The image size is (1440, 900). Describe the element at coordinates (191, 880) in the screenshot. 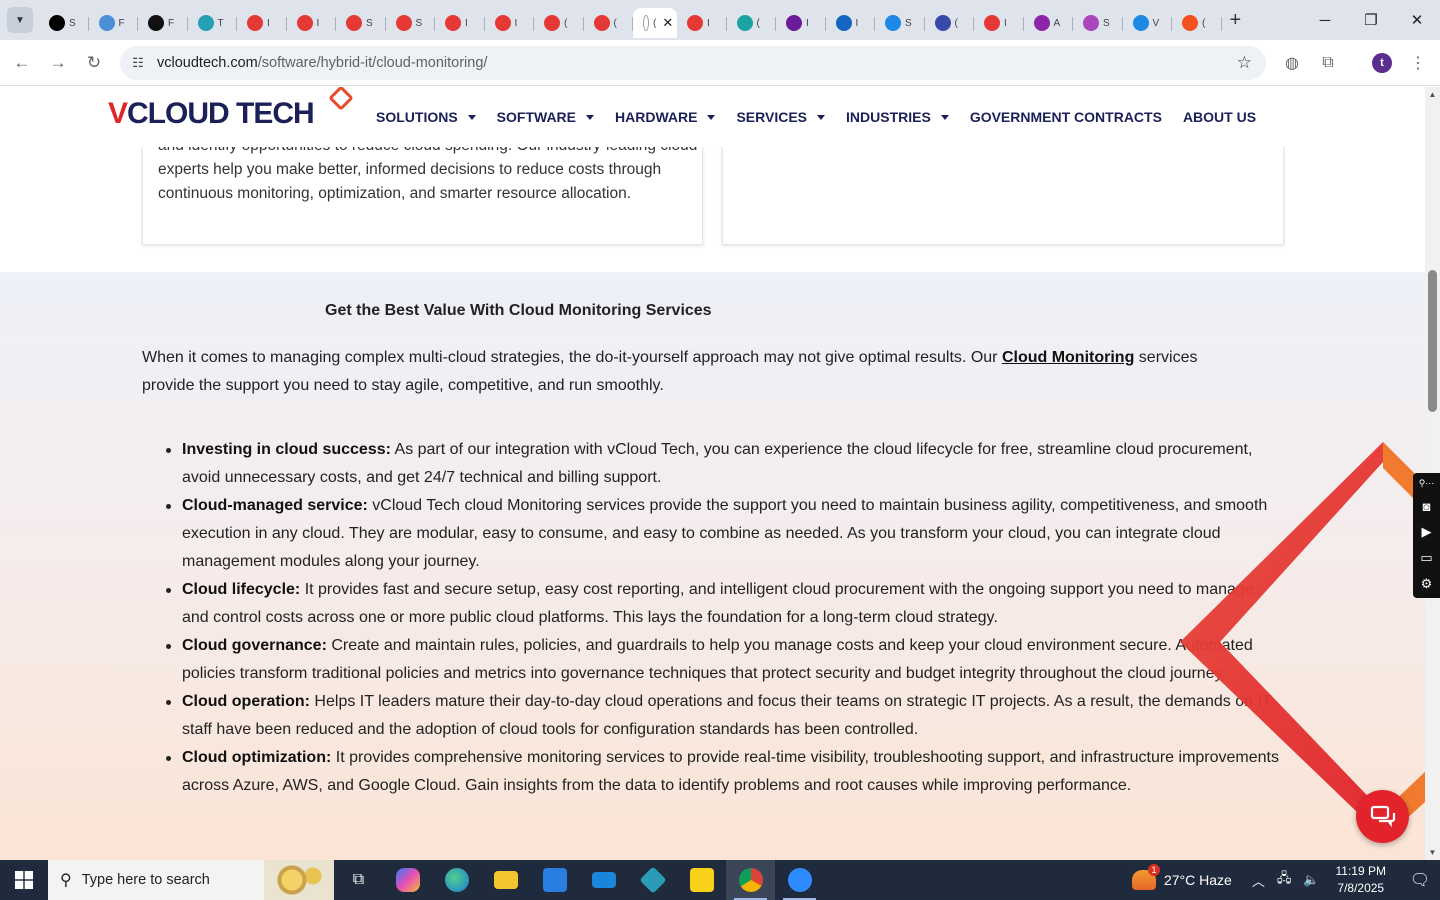

I see `taskbar-search-box: ⚲ Type here to search` at that location.